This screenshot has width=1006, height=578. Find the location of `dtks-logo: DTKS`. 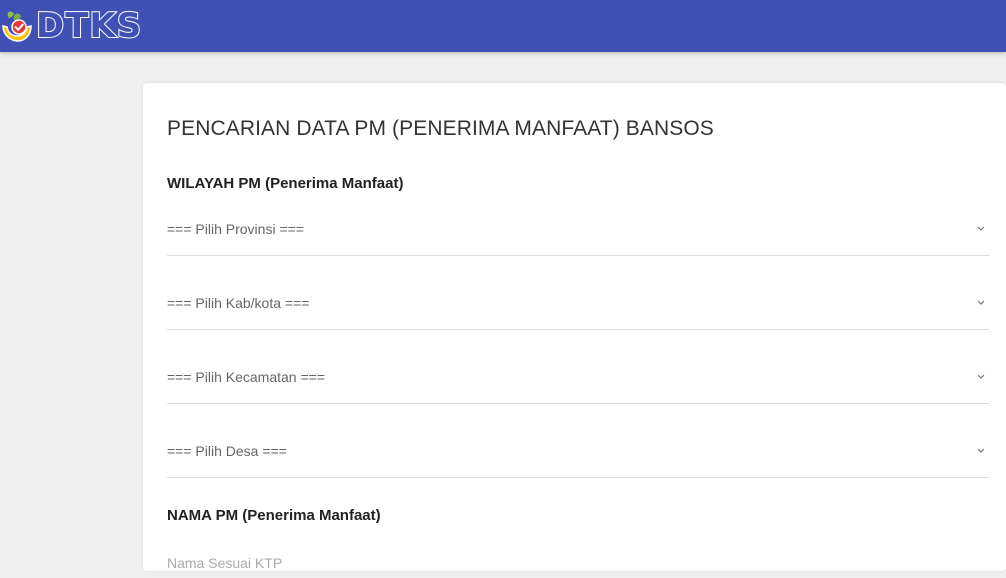

dtks-logo: DTKS is located at coordinates (71, 26).